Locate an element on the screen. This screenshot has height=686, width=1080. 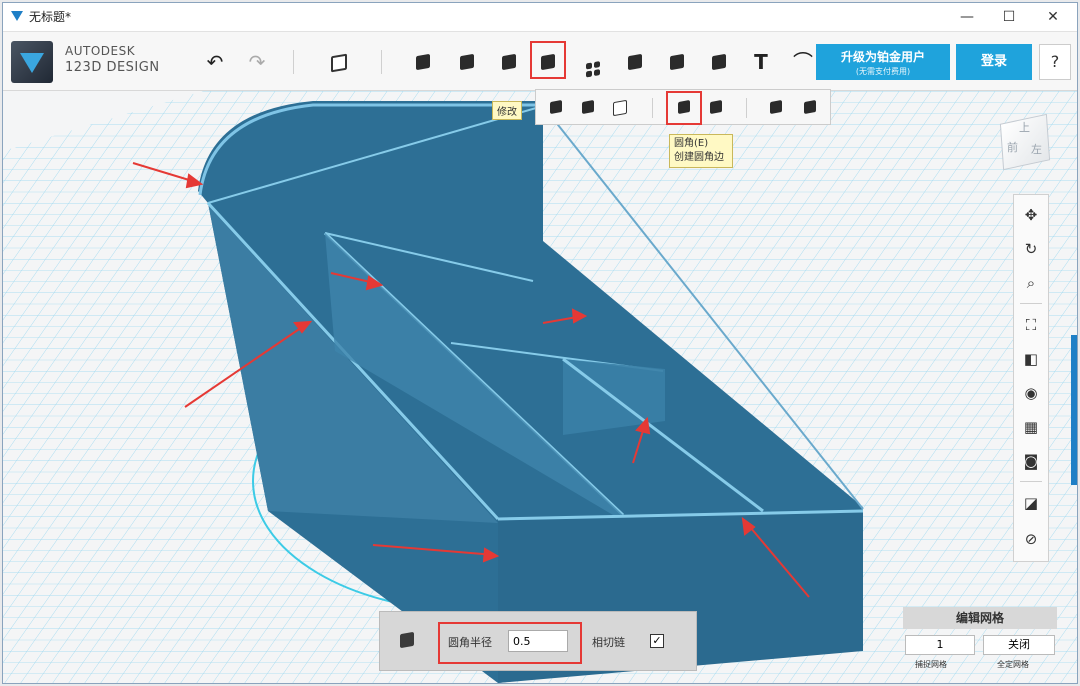
view-cube-left-label: 左 is located at coordinates (1036, 149).